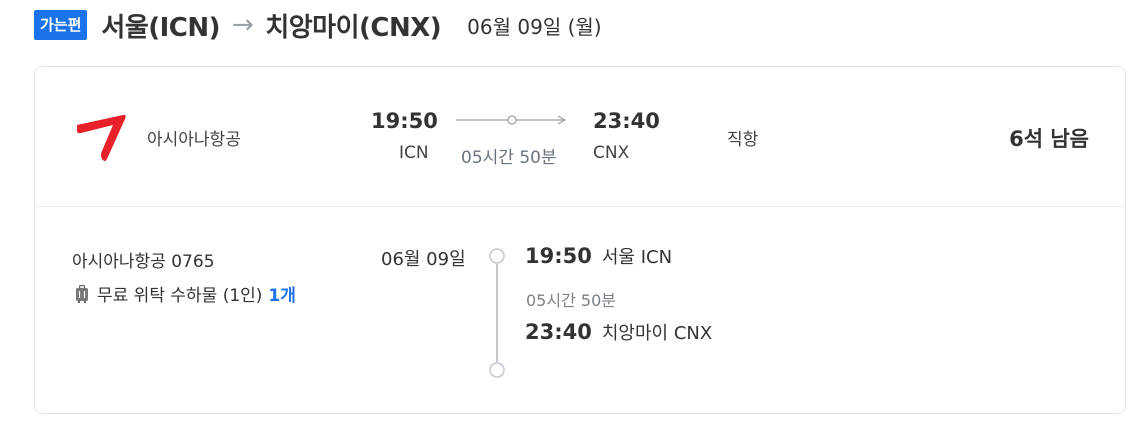 The height and width of the screenshot is (436, 1141). Describe the element at coordinates (626, 121) in the screenshot. I see `arrival-time: 23:40` at that location.